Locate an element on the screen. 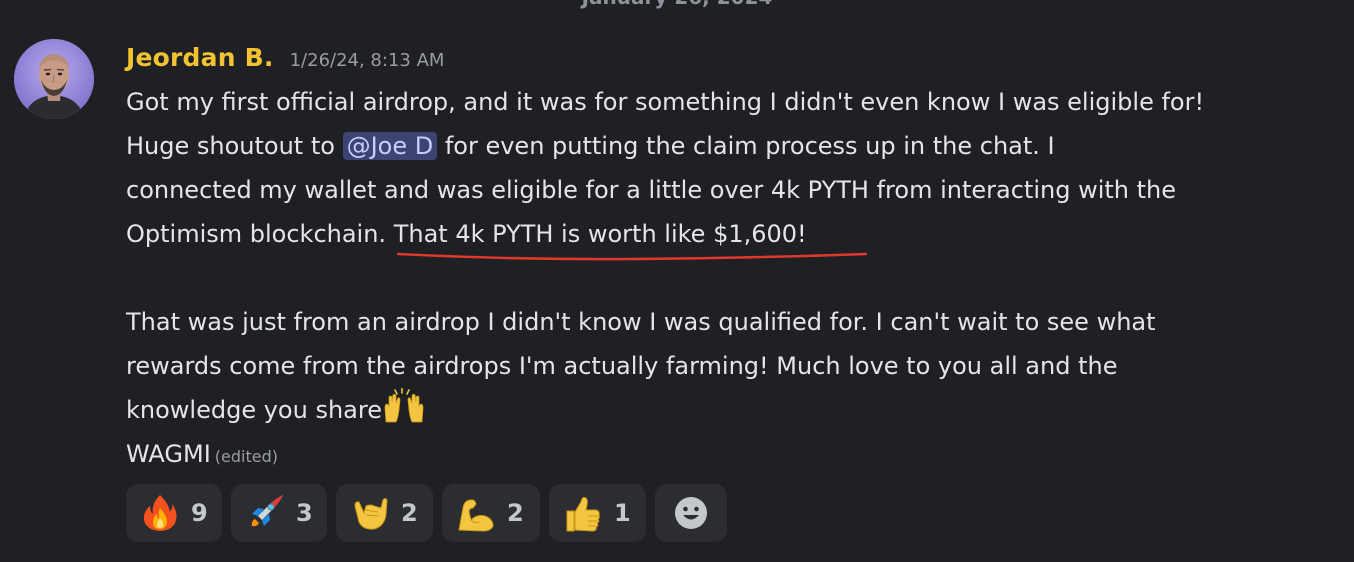 Image resolution: width=1354 pixels, height=562 pixels. message-text: knowledge you share is located at coordinates (254, 410).